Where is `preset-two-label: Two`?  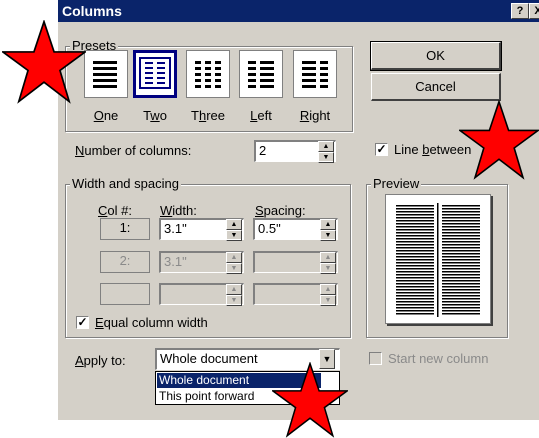 preset-two-label: Two is located at coordinates (155, 115).